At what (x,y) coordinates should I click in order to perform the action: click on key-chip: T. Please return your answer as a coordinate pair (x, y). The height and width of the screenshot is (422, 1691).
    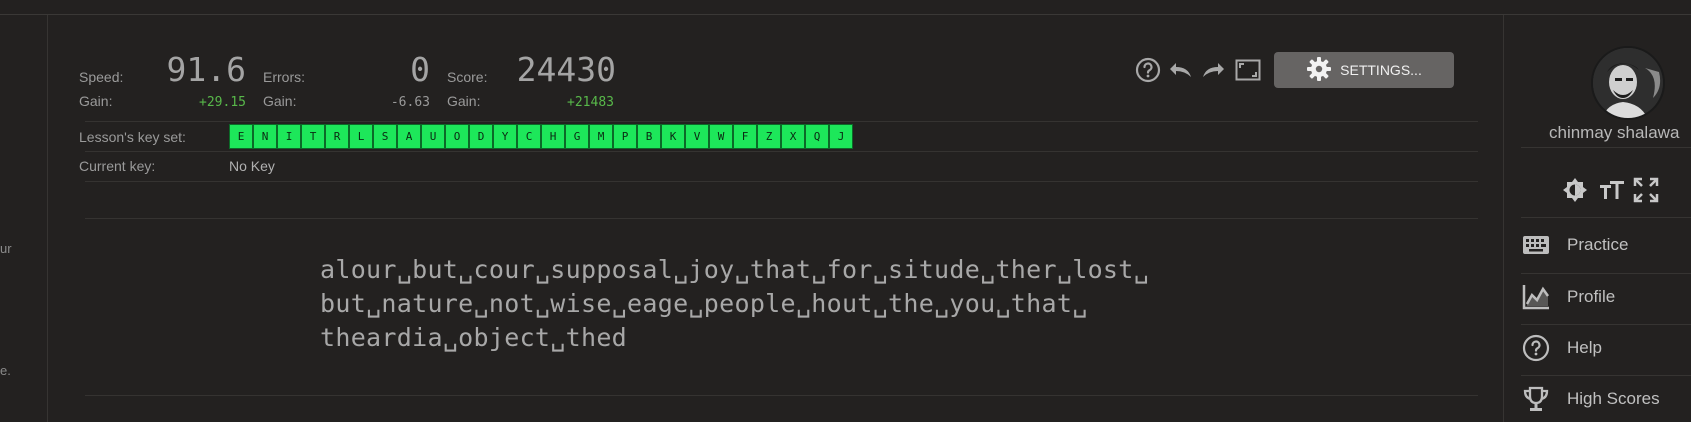
    Looking at the image, I should click on (313, 136).